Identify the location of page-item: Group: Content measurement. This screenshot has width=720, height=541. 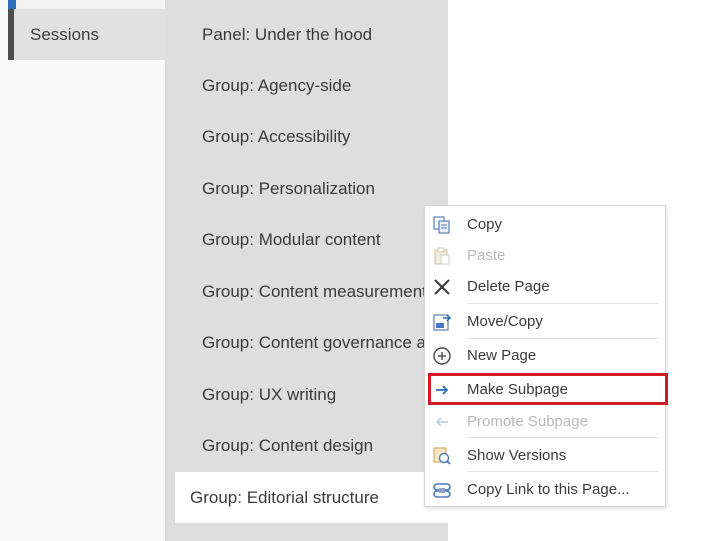
(314, 291).